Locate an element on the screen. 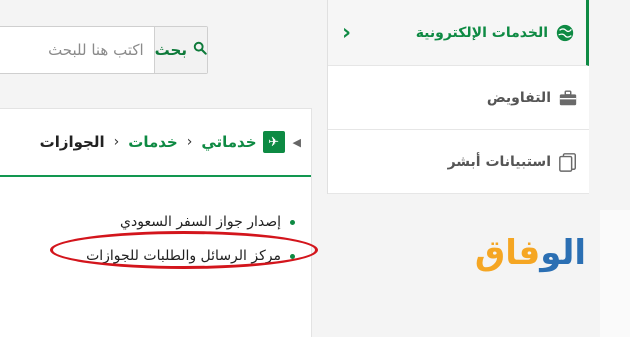  logo-text-orange: فاق is located at coordinates (507, 253).